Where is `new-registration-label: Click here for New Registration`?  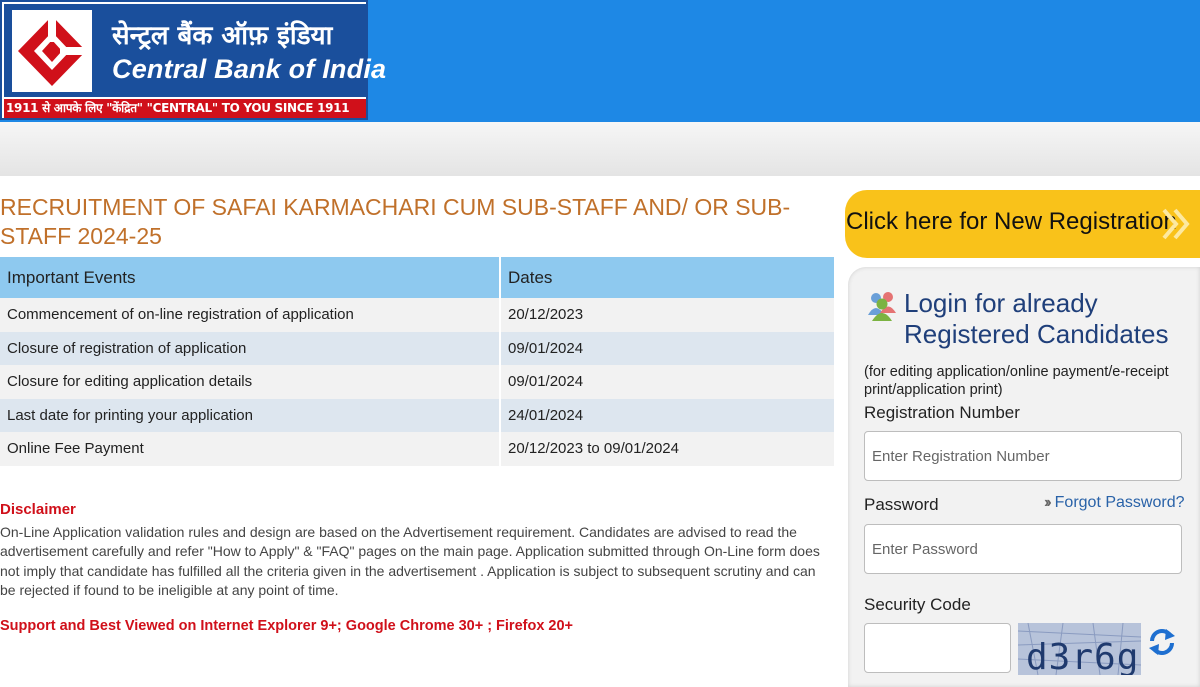
new-registration-label: Click here for New Registration is located at coordinates (1011, 221).